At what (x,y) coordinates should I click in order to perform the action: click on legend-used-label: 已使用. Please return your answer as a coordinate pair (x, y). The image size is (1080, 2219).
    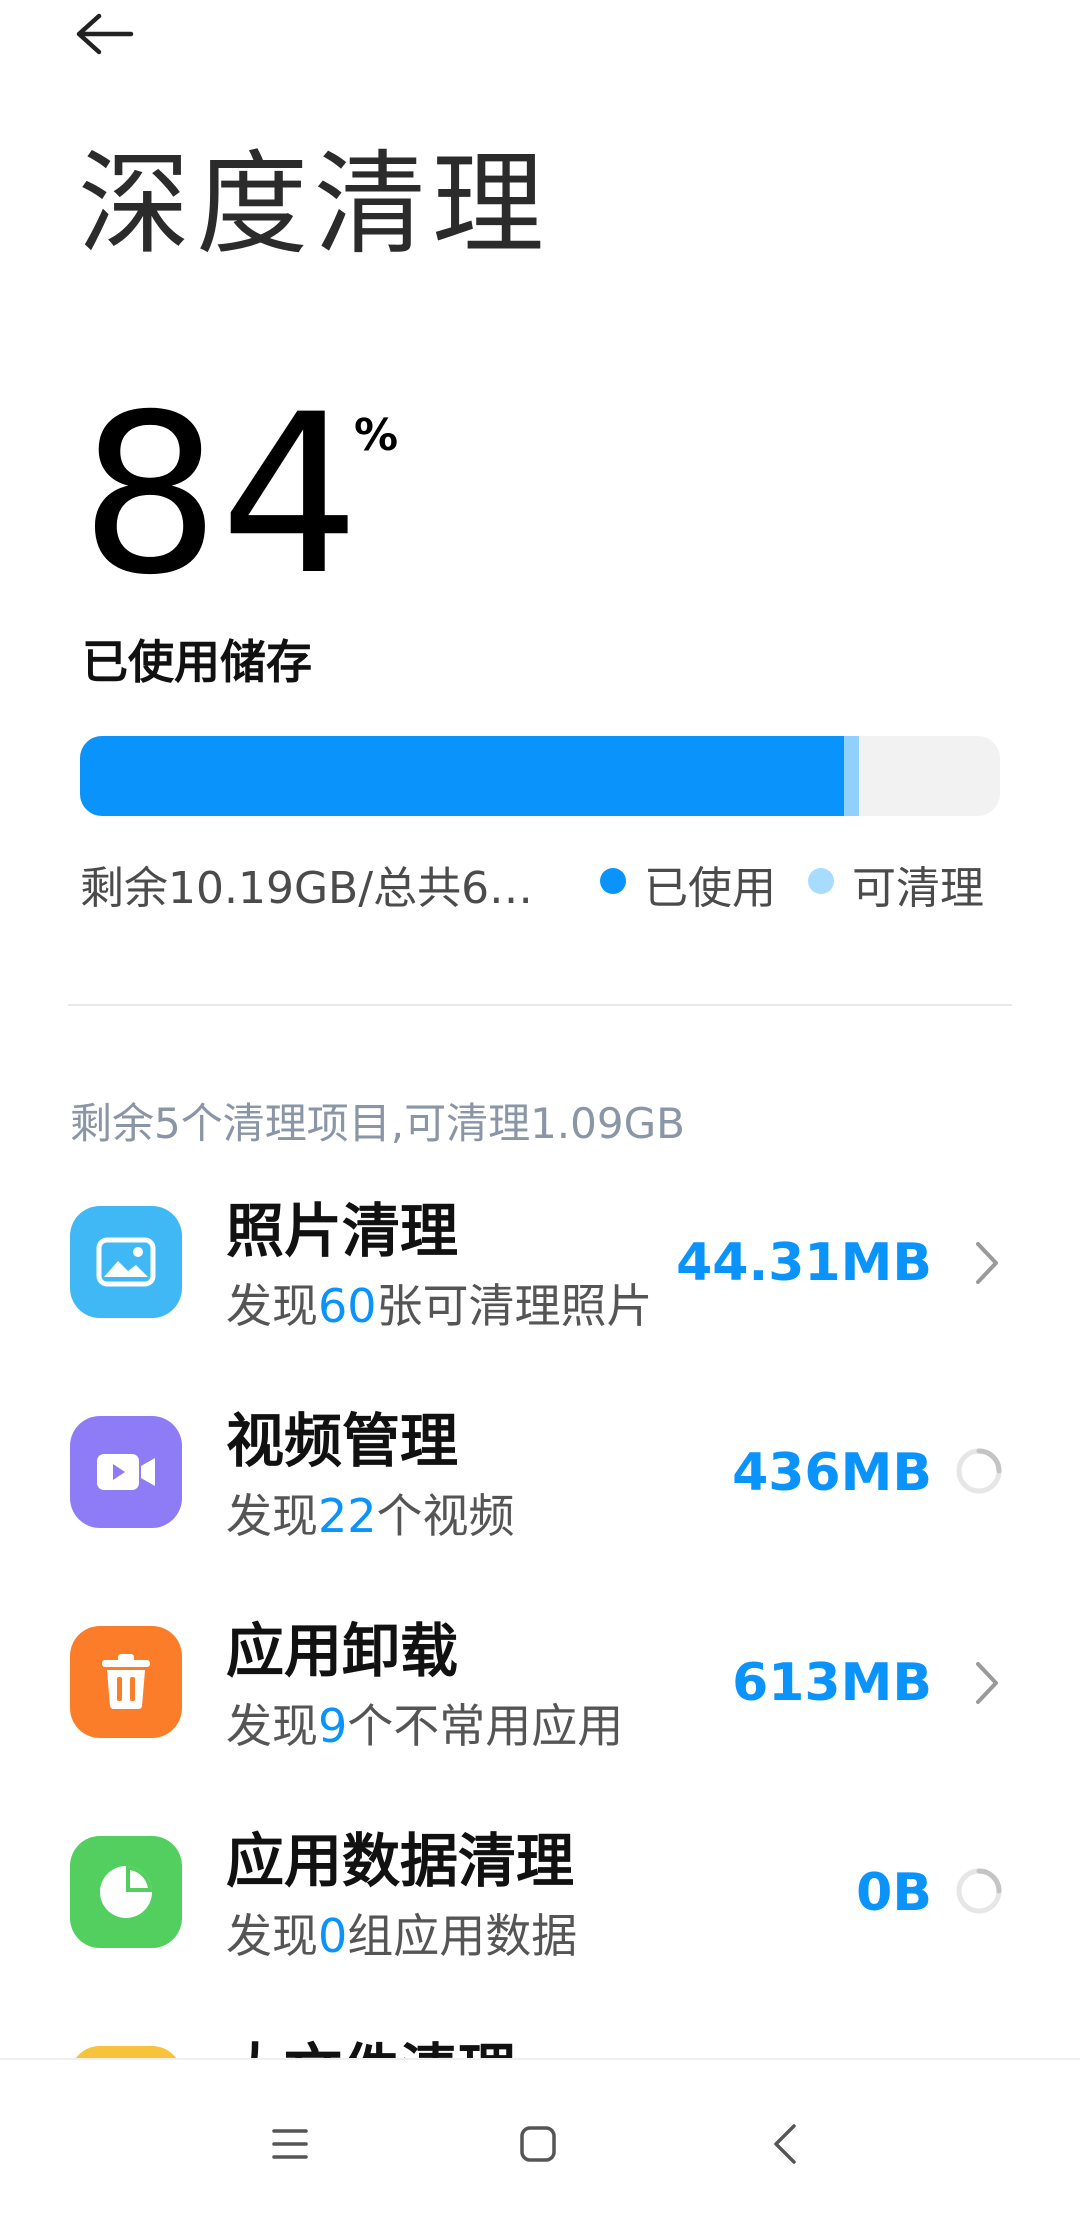
    Looking at the image, I should click on (710, 888).